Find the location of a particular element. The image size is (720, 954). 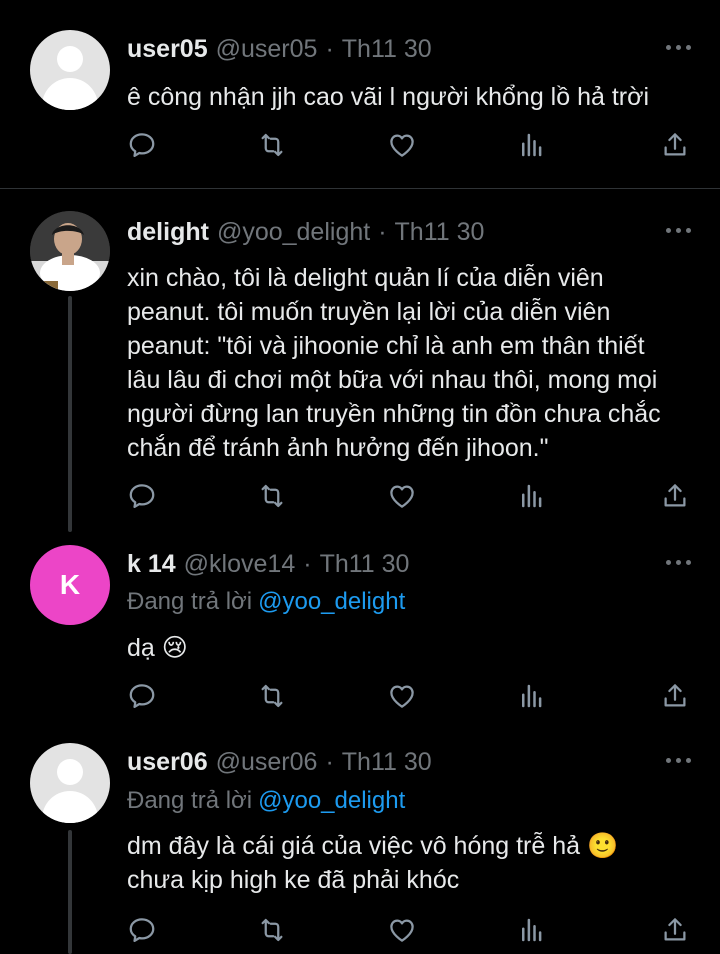

tweet-header: user06 @user06 · Th11 30 is located at coordinates (279, 762).